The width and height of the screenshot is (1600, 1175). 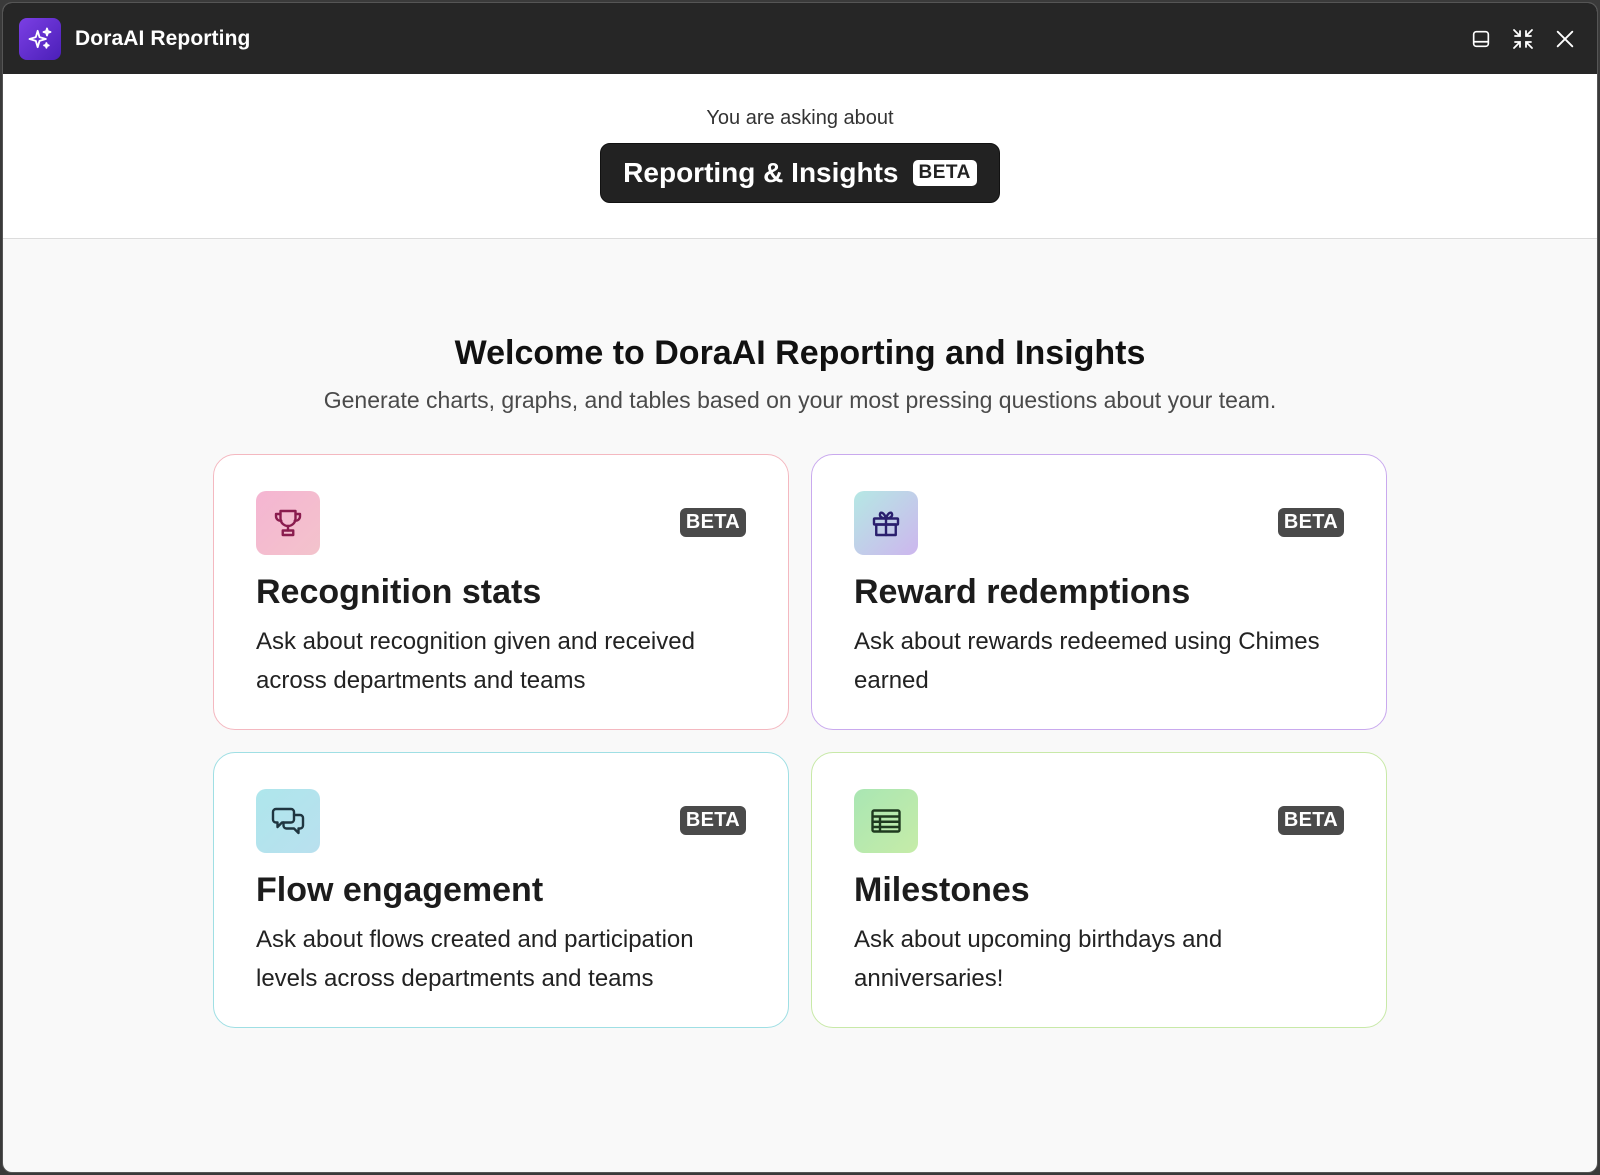 What do you see at coordinates (288, 523) in the screenshot?
I see `trophy-icon` at bounding box center [288, 523].